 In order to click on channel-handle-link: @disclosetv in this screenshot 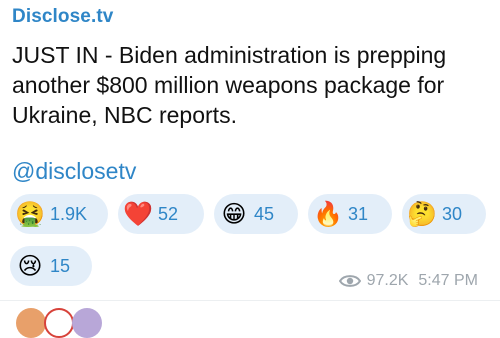, I will do `click(74, 171)`.